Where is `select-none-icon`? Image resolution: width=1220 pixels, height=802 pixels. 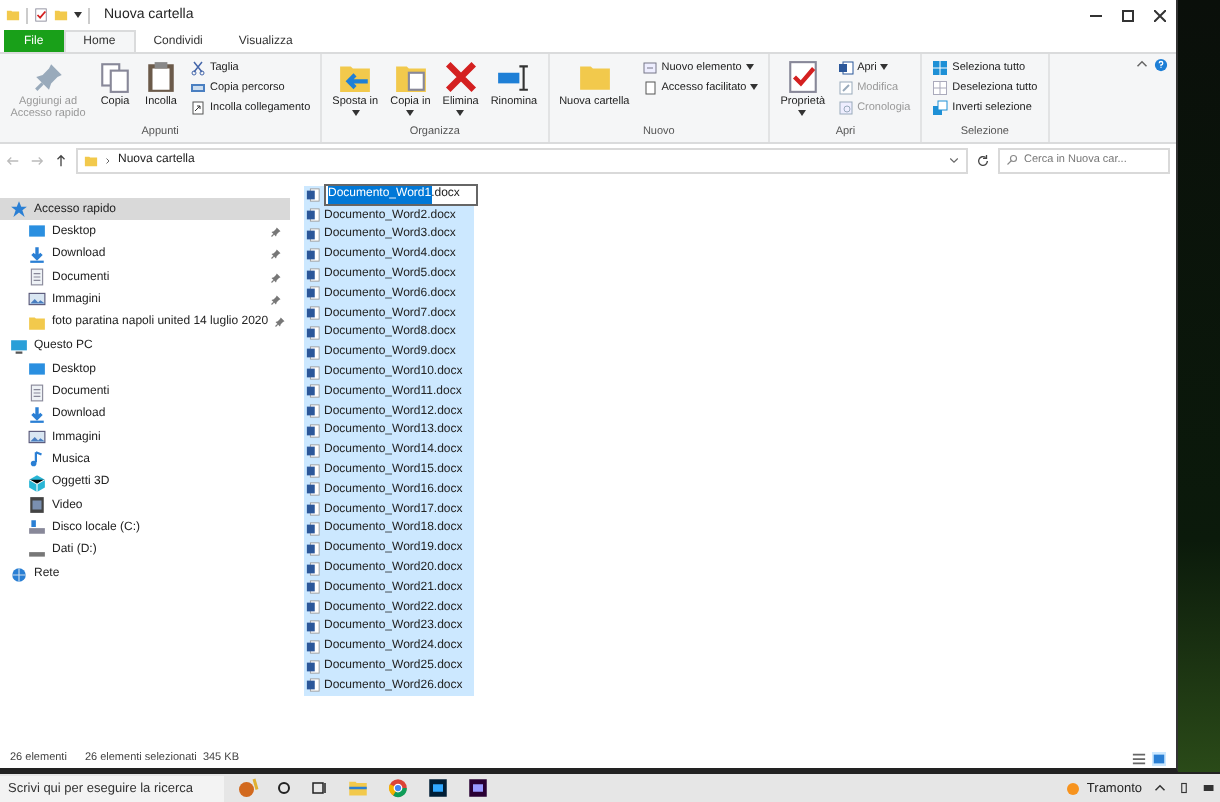 select-none-icon is located at coordinates (940, 87).